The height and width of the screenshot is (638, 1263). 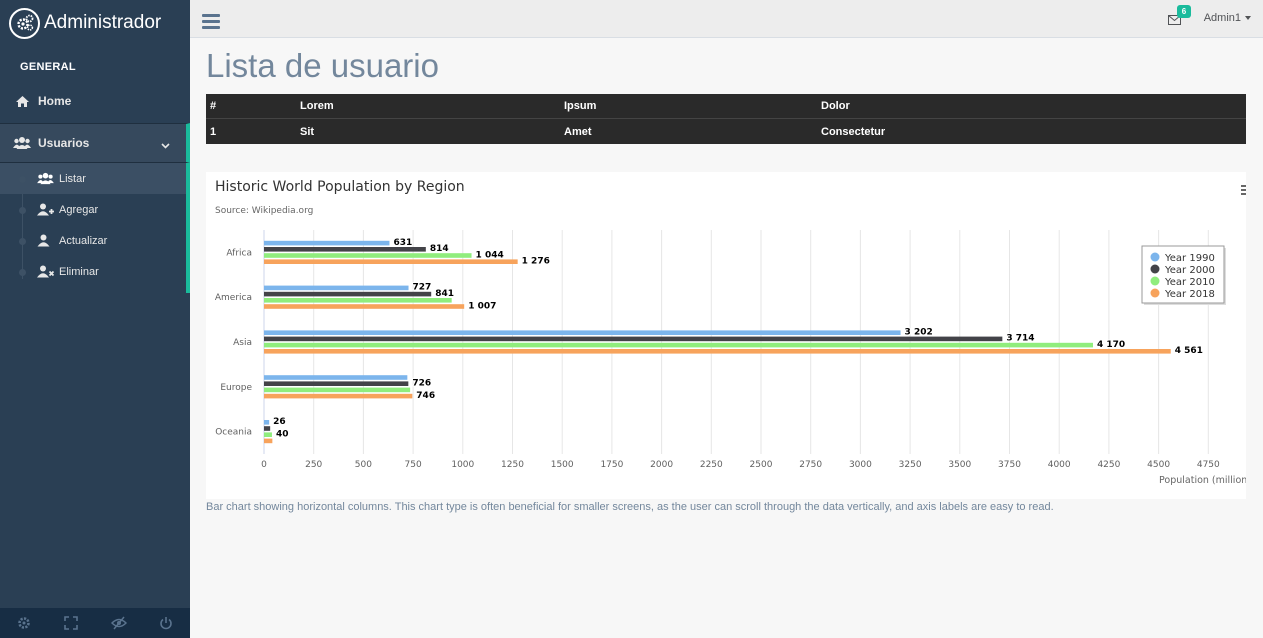 What do you see at coordinates (661, 465) in the screenshot?
I see `x-tick-label: 2000` at bounding box center [661, 465].